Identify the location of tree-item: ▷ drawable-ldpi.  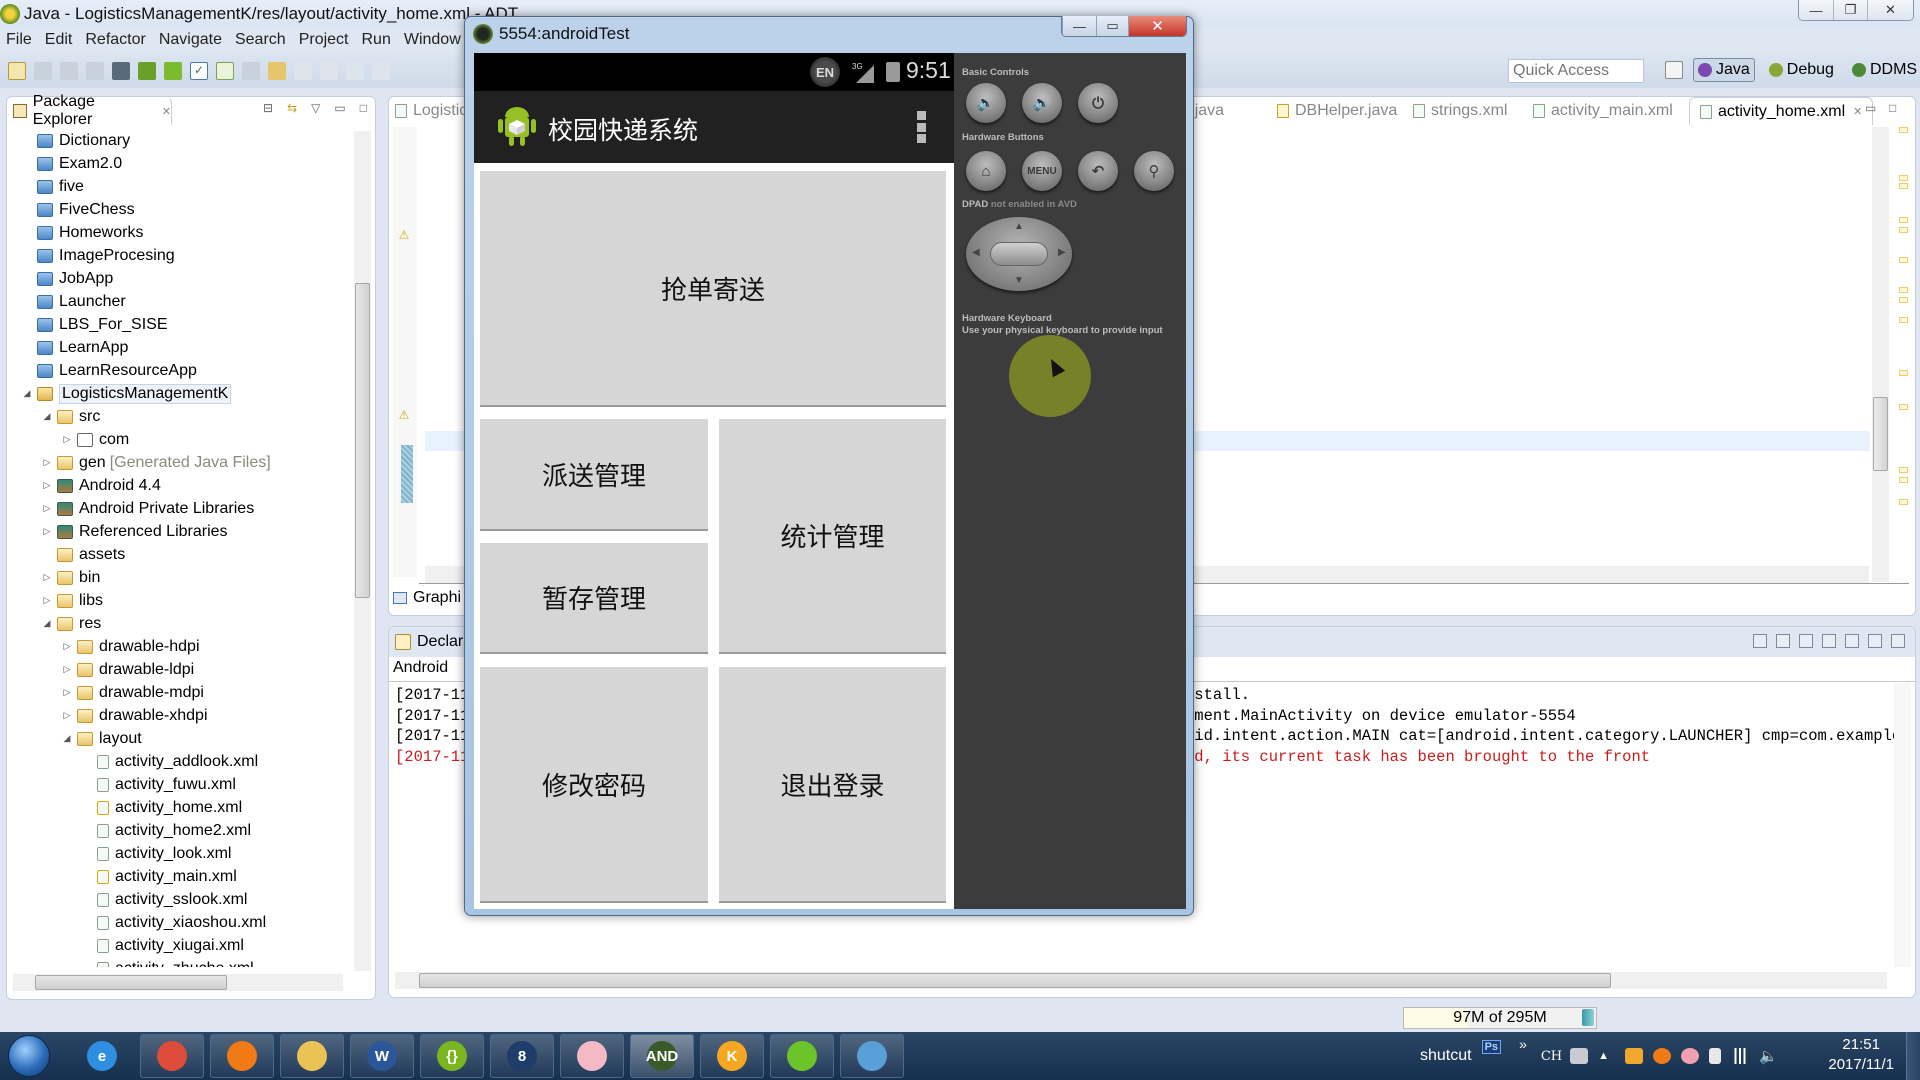
(179, 669).